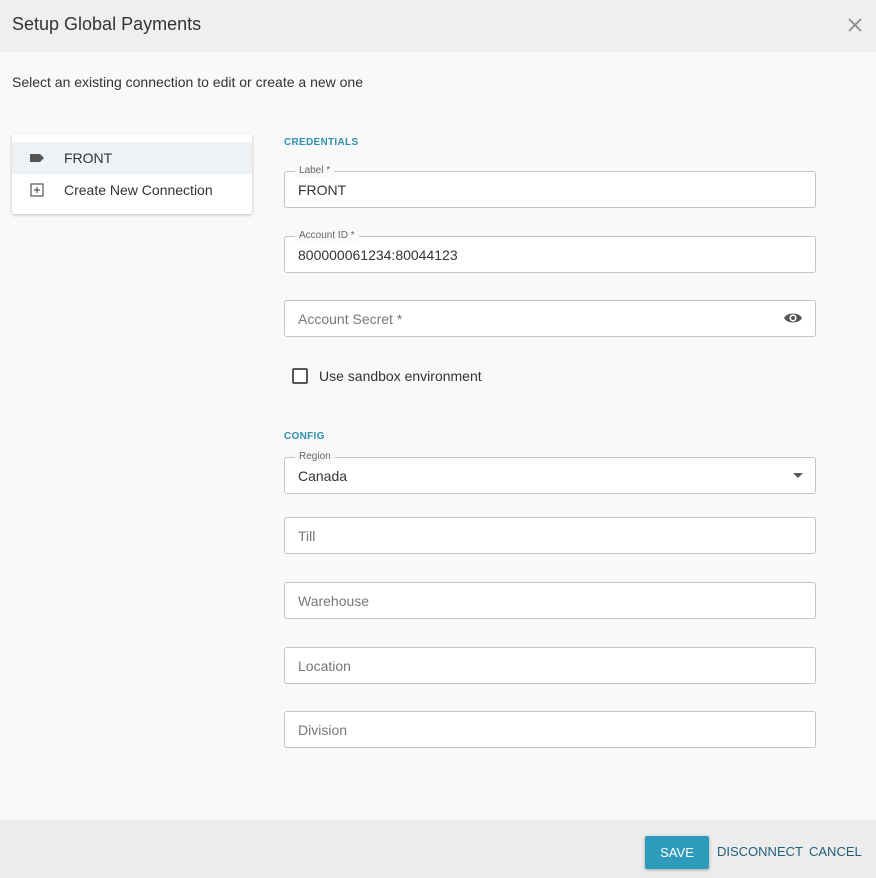 The image size is (876, 878). Describe the element at coordinates (550, 186) in the screenshot. I see `label-field: Label * FRONT` at that location.